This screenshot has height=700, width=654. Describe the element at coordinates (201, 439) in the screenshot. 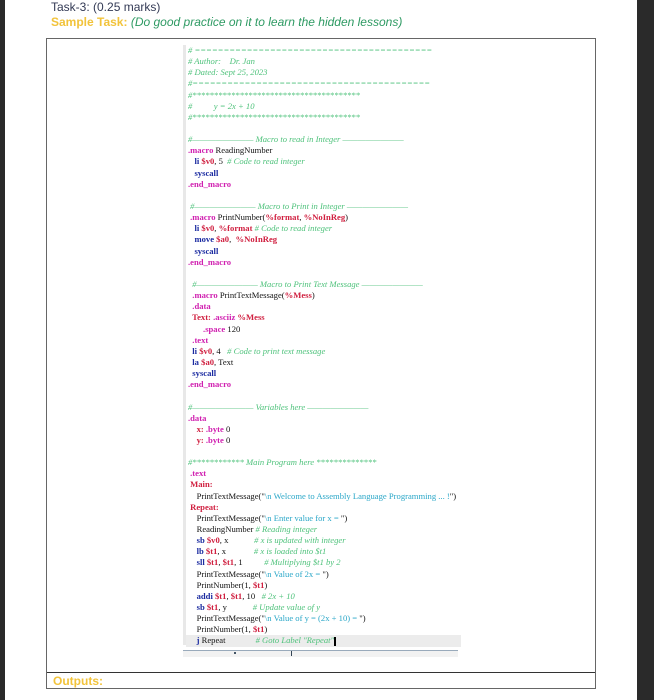

I see `code-token: y:` at that location.